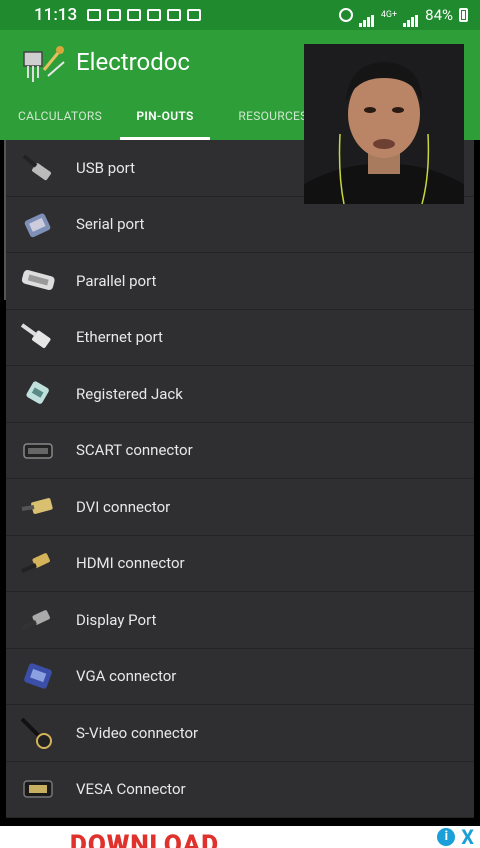 The width and height of the screenshot is (480, 848). I want to click on list-item-label: Display Port, so click(116, 619).